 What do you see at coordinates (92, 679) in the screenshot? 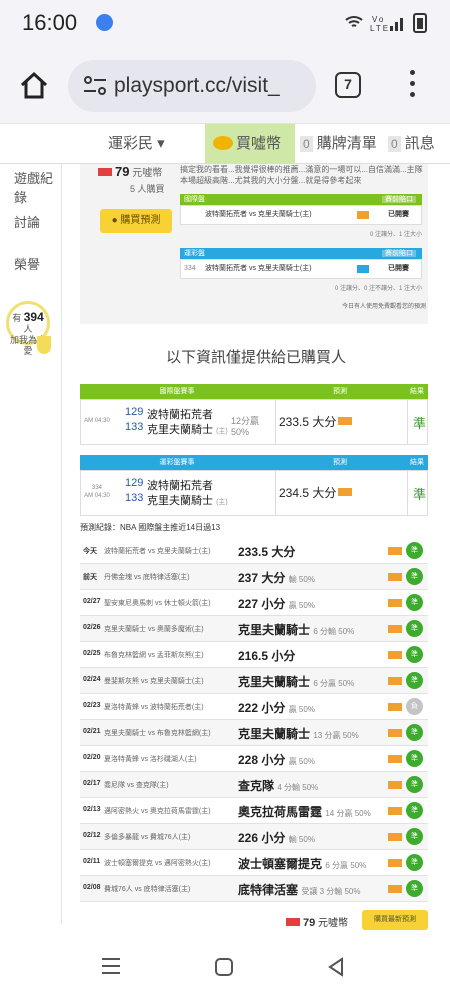
I see `record-date: 02/24` at bounding box center [92, 679].